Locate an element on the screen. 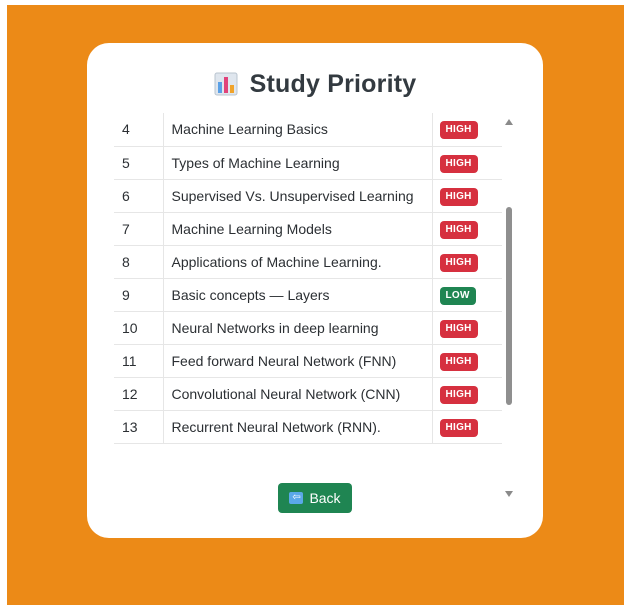 The height and width of the screenshot is (605, 624). row-number: 4 is located at coordinates (139, 130).